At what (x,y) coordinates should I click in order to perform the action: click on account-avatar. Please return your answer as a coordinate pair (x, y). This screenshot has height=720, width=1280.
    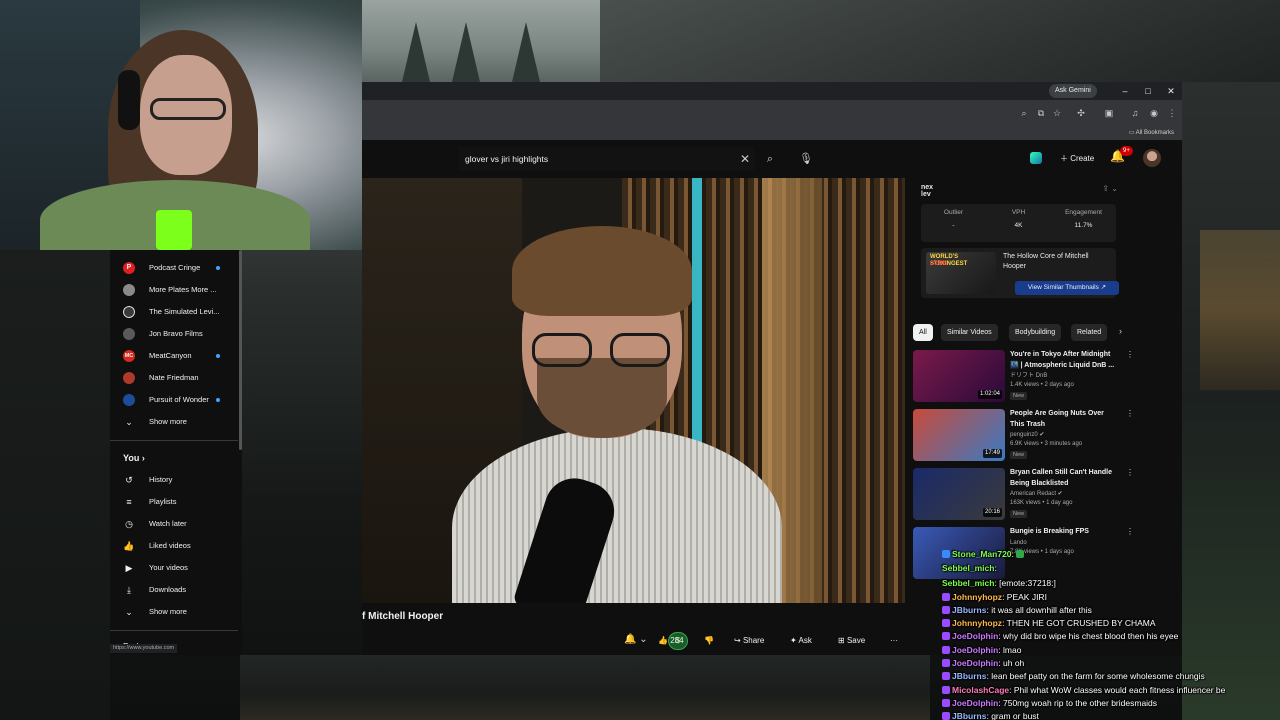
    Looking at the image, I should click on (1152, 158).